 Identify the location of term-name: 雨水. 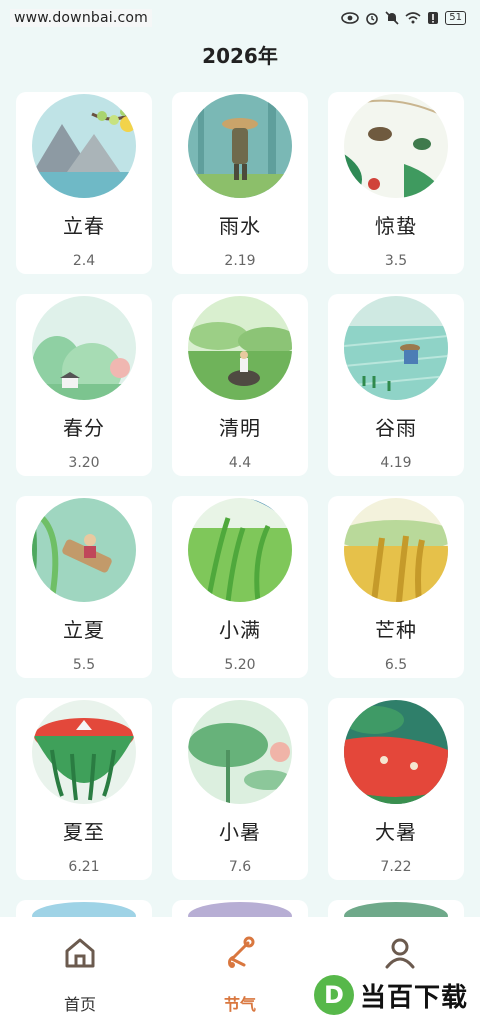
(240, 226).